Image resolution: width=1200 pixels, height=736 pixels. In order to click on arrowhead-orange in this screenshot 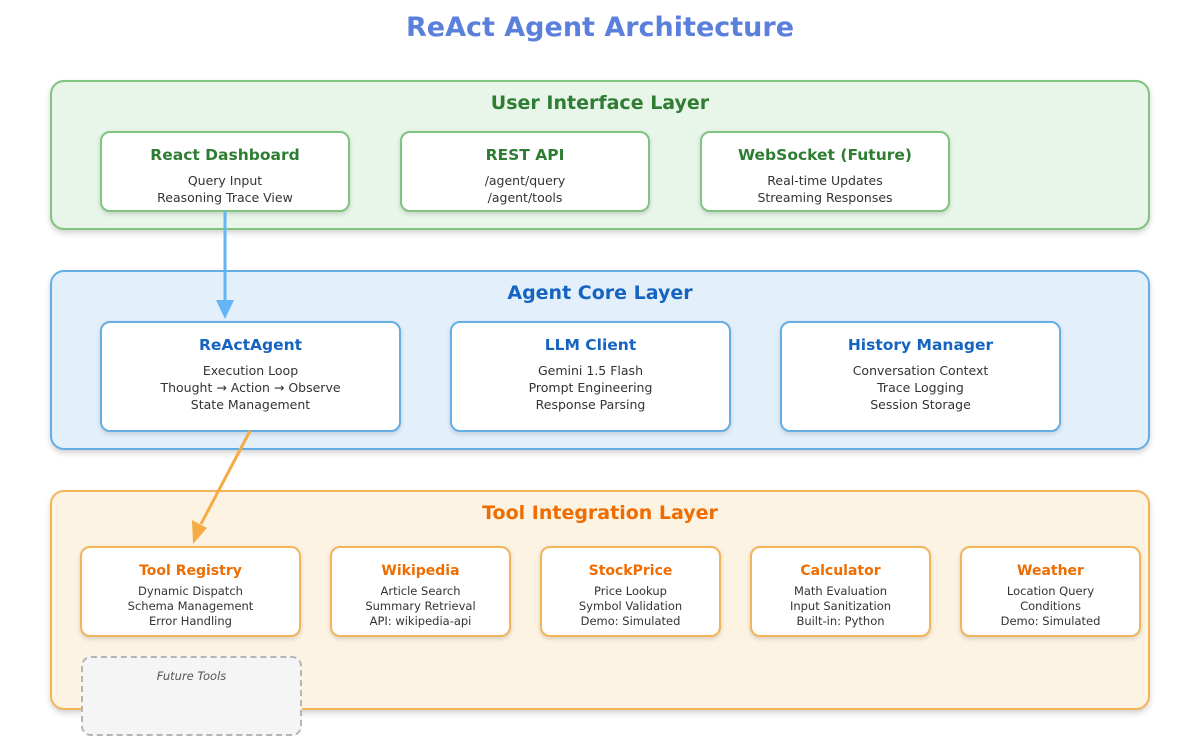, I will do `click(199, 532)`.